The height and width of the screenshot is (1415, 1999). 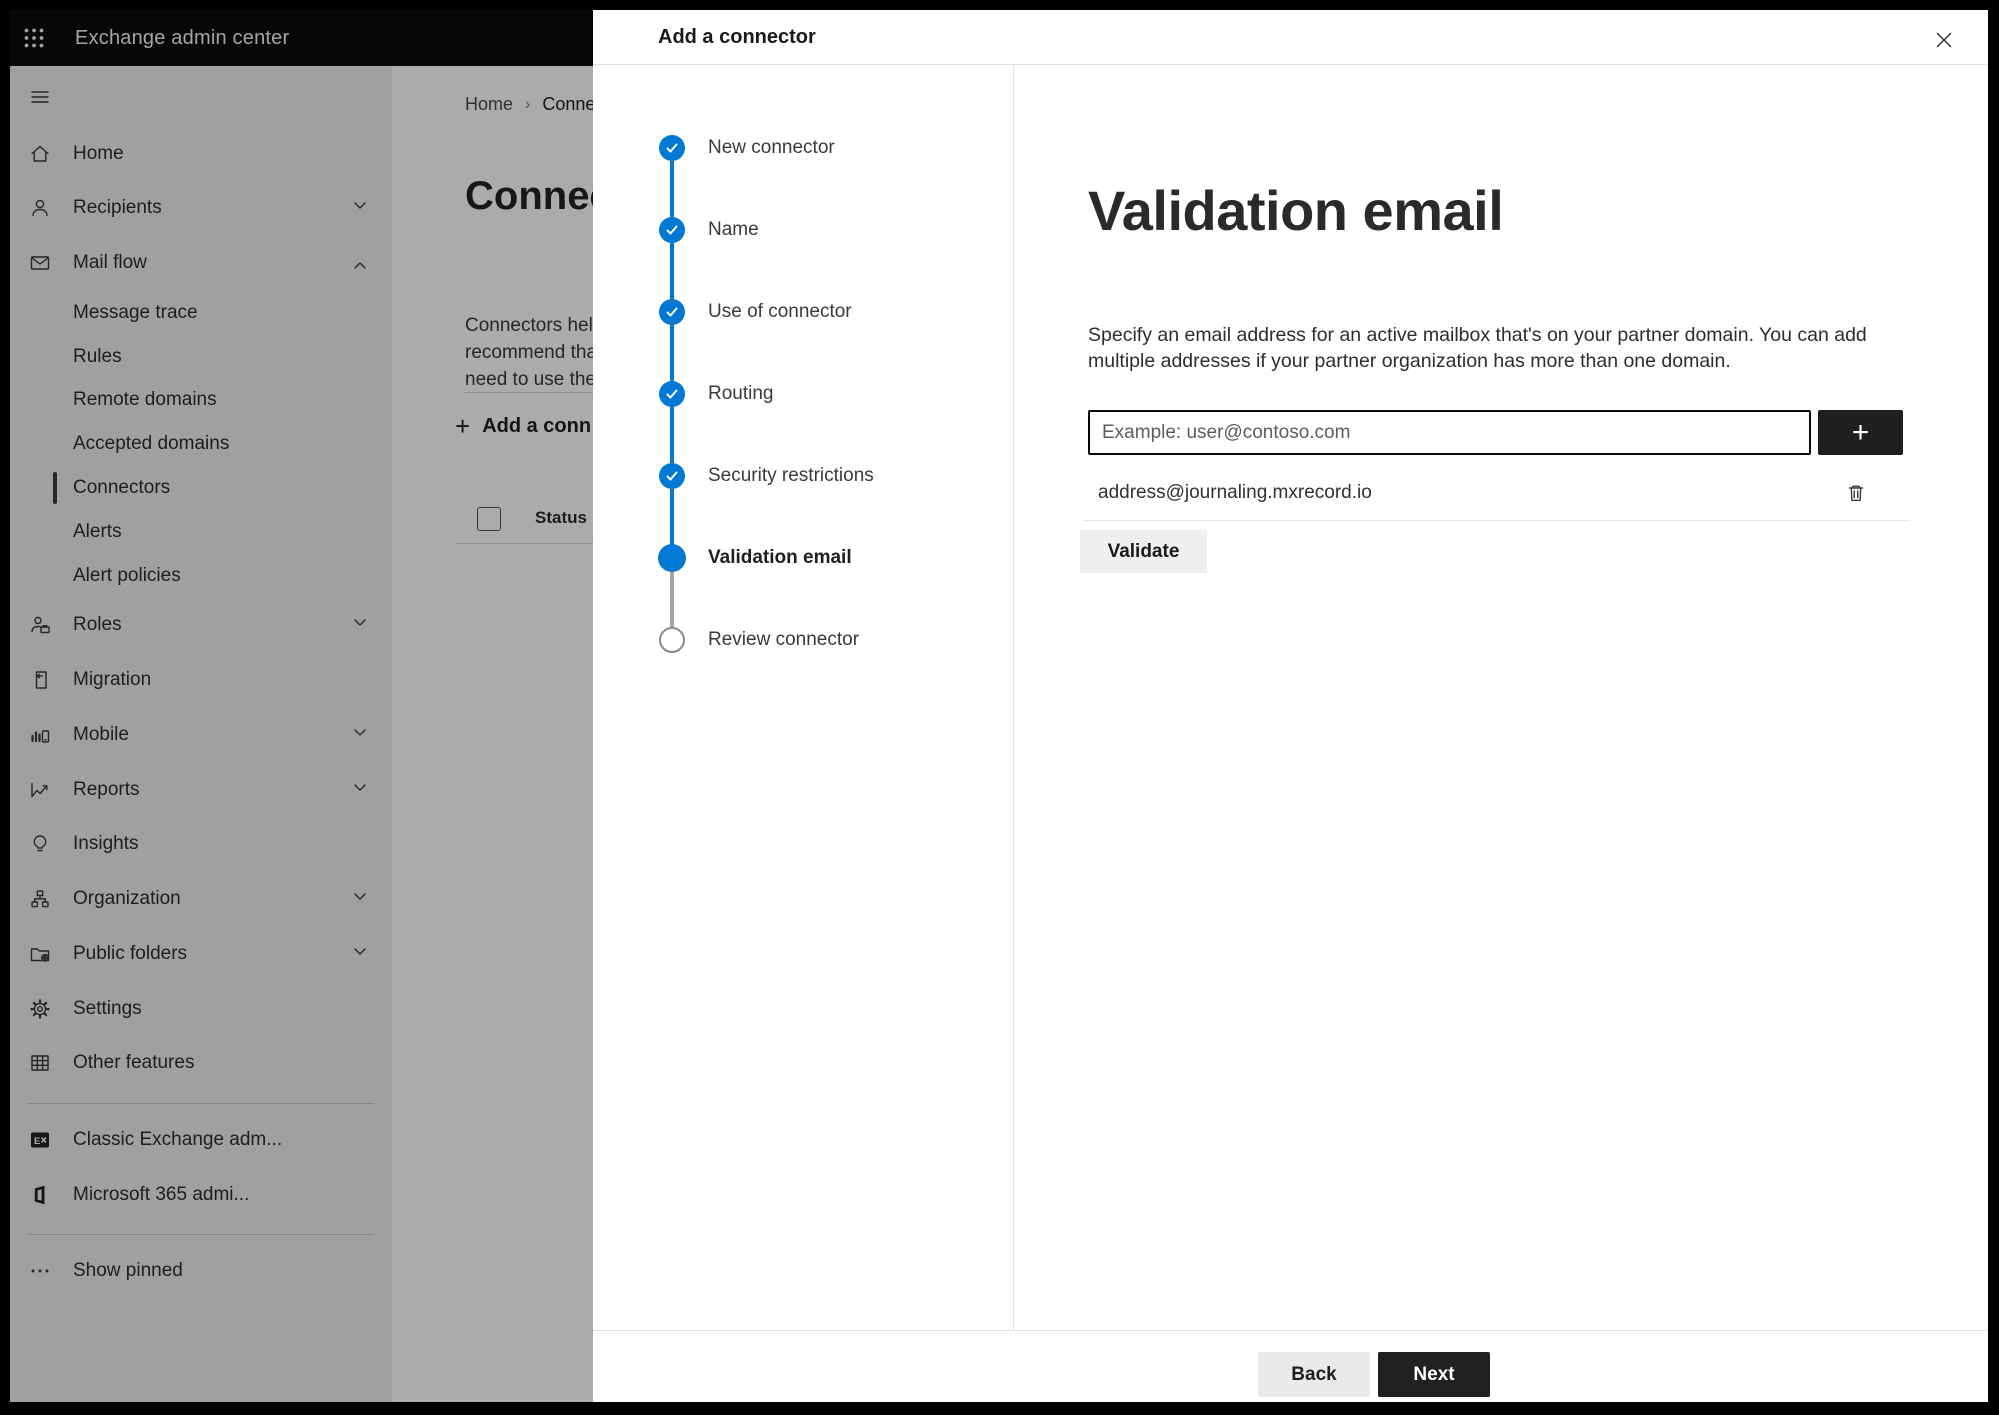 I want to click on plus-icon: +, so click(x=1860, y=432).